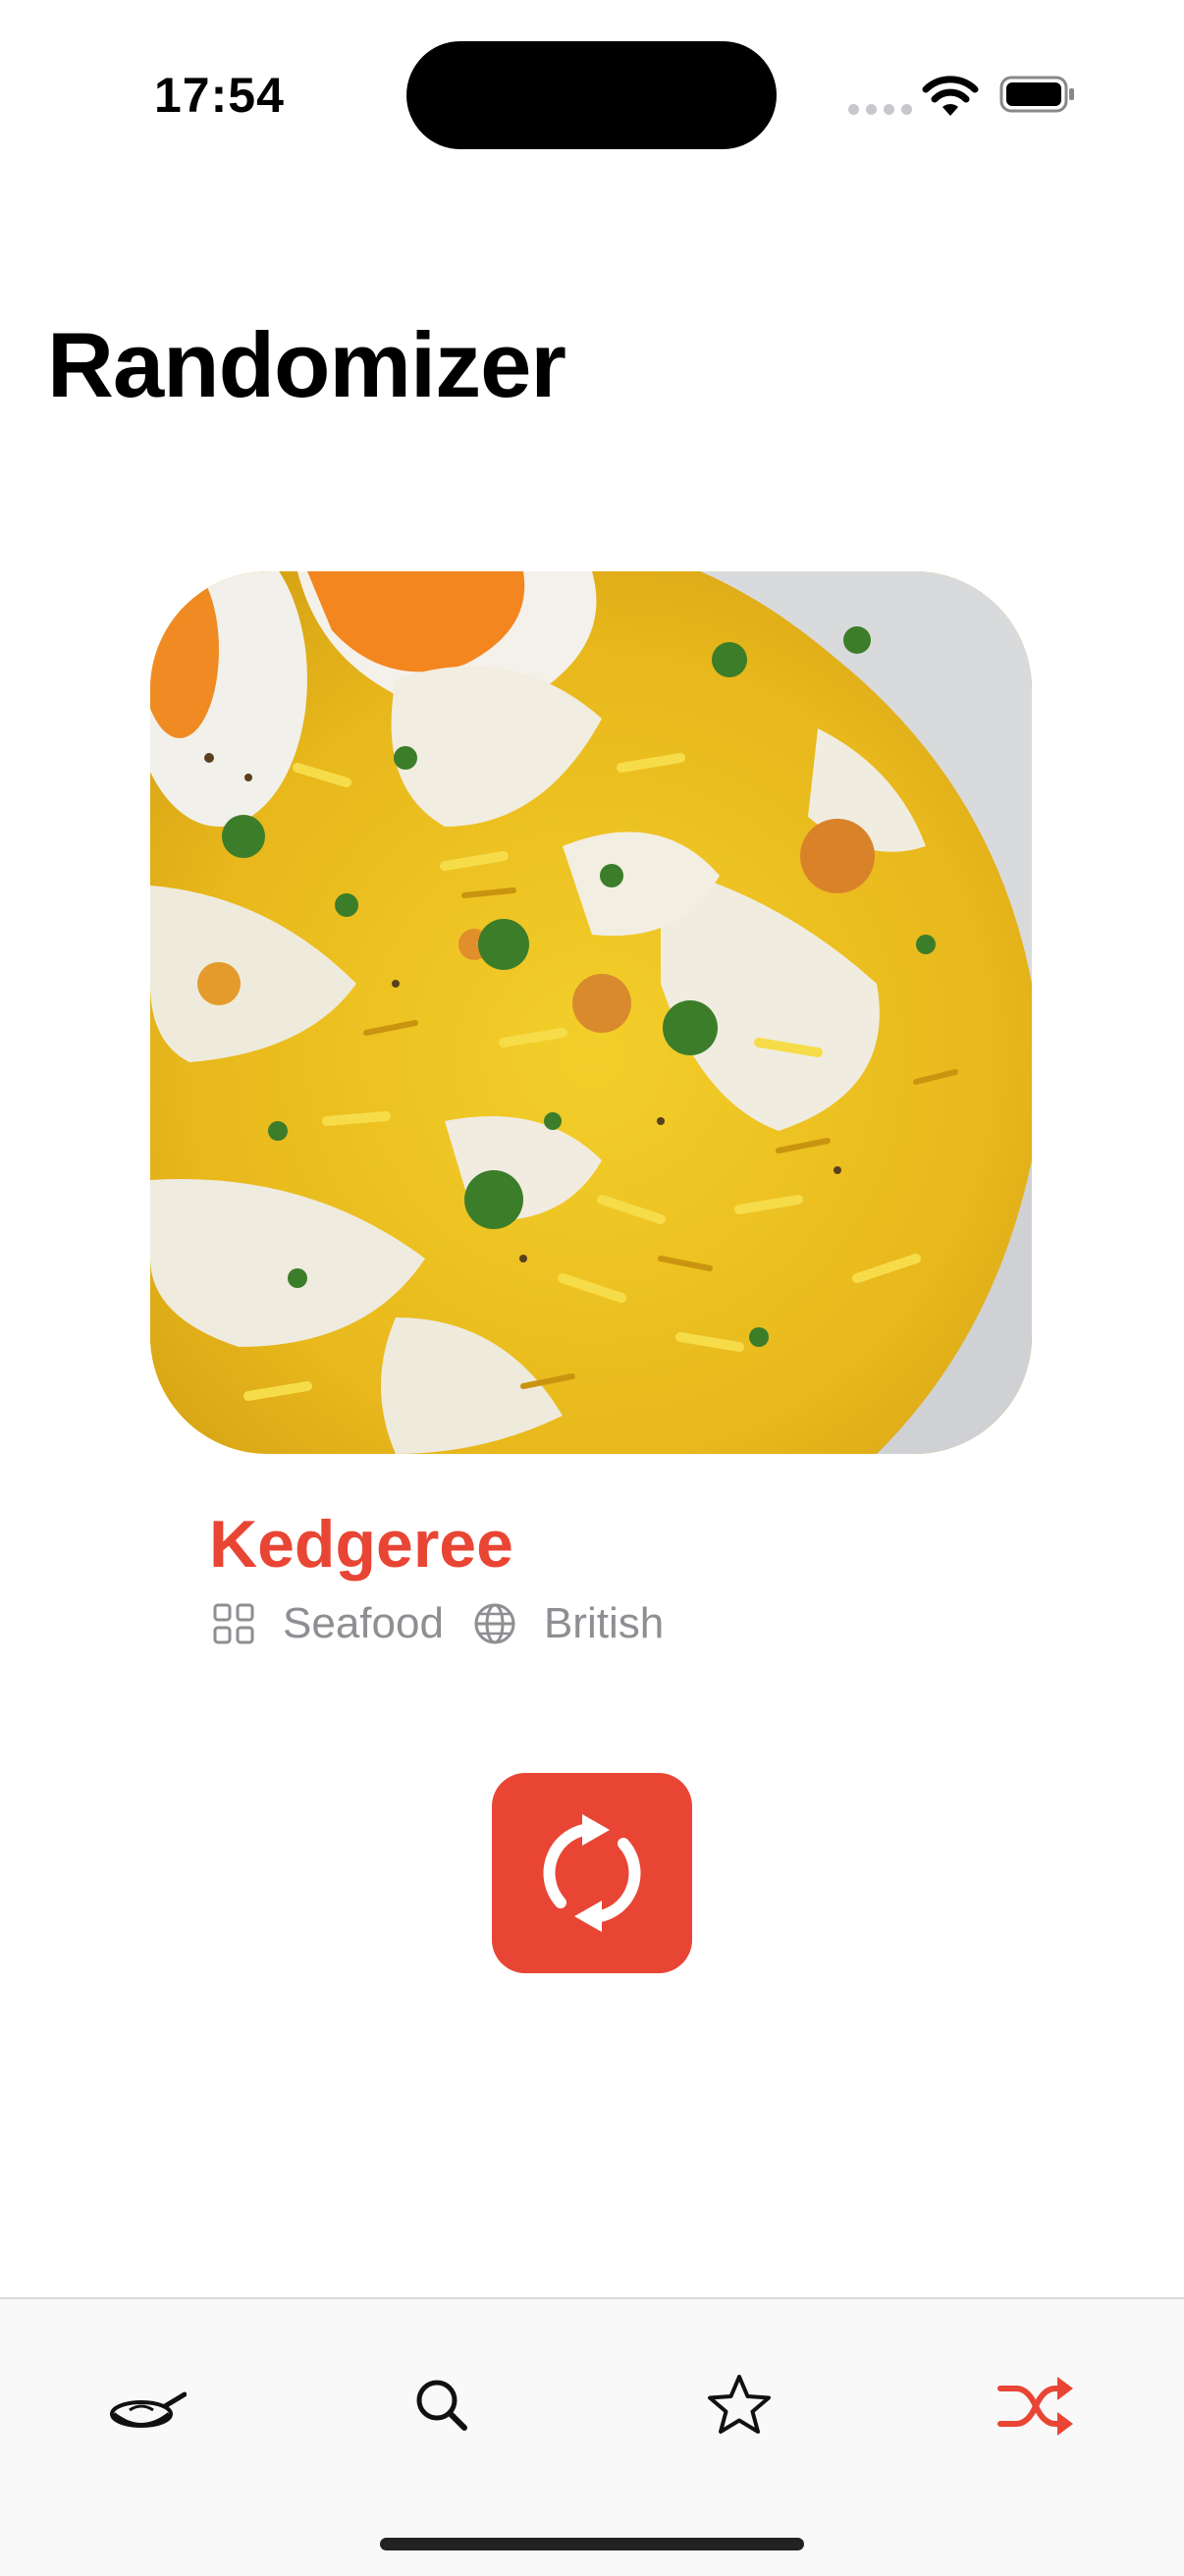 This screenshot has width=1184, height=2576. I want to click on status-time: 17:54, so click(220, 95).